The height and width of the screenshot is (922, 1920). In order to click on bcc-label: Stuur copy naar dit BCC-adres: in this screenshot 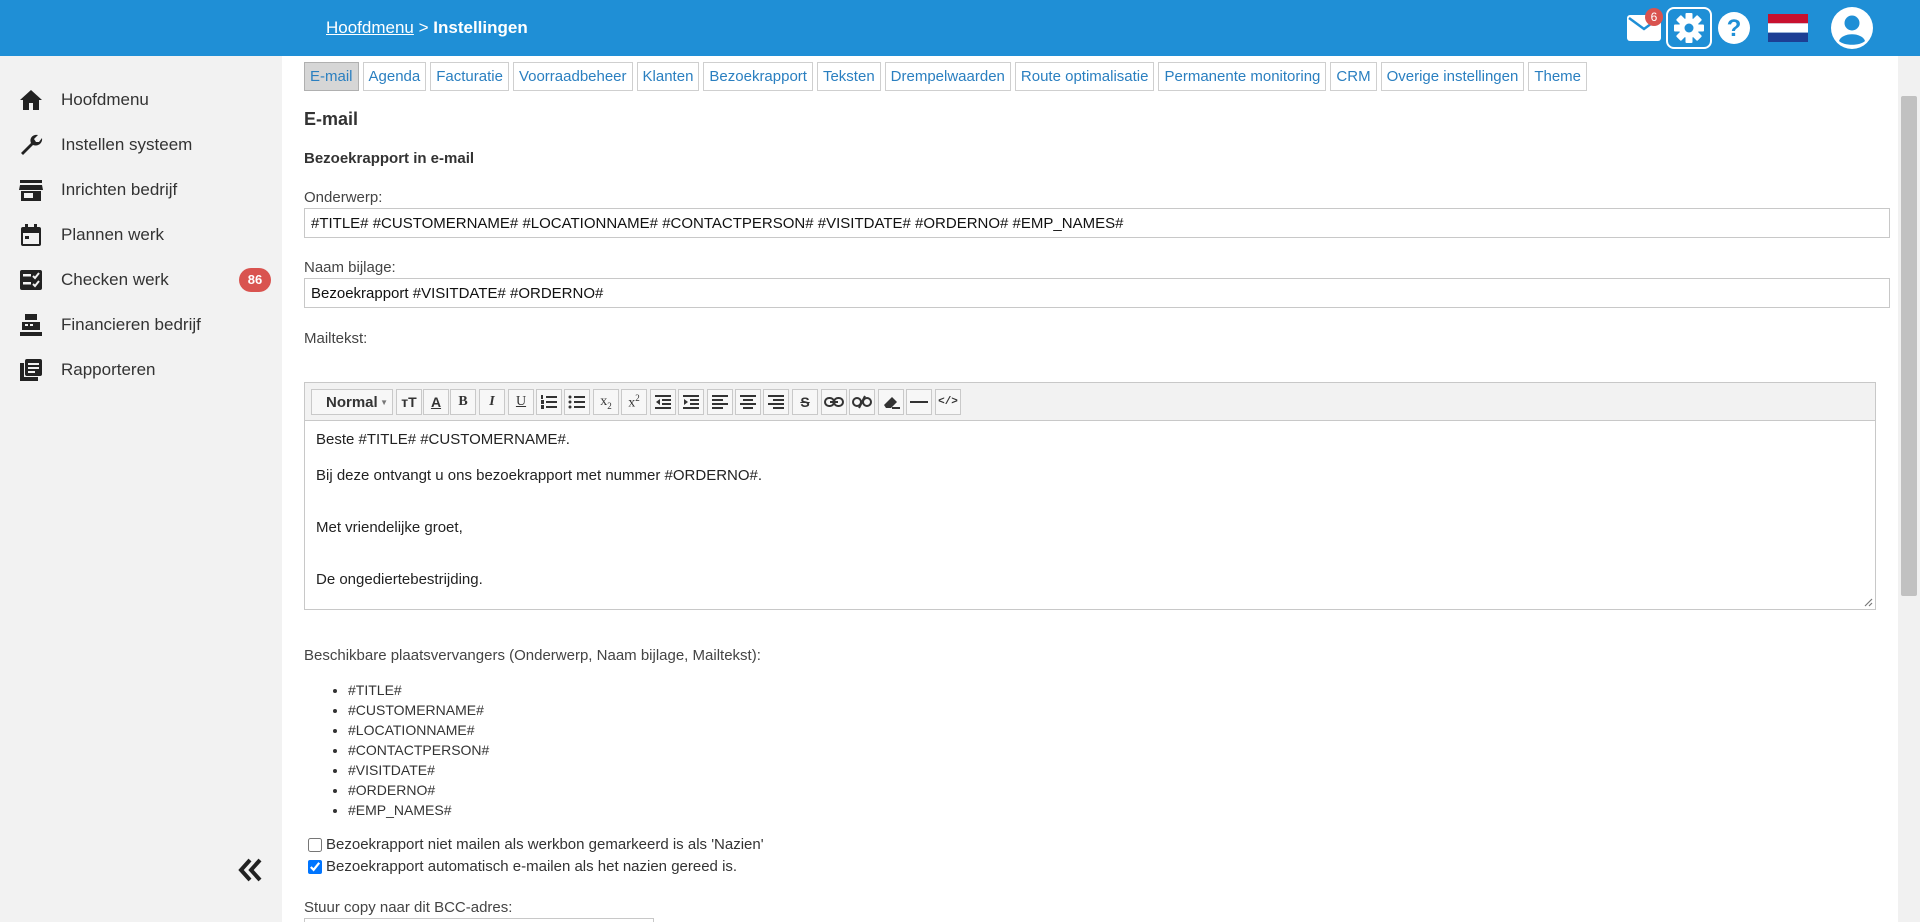, I will do `click(408, 907)`.